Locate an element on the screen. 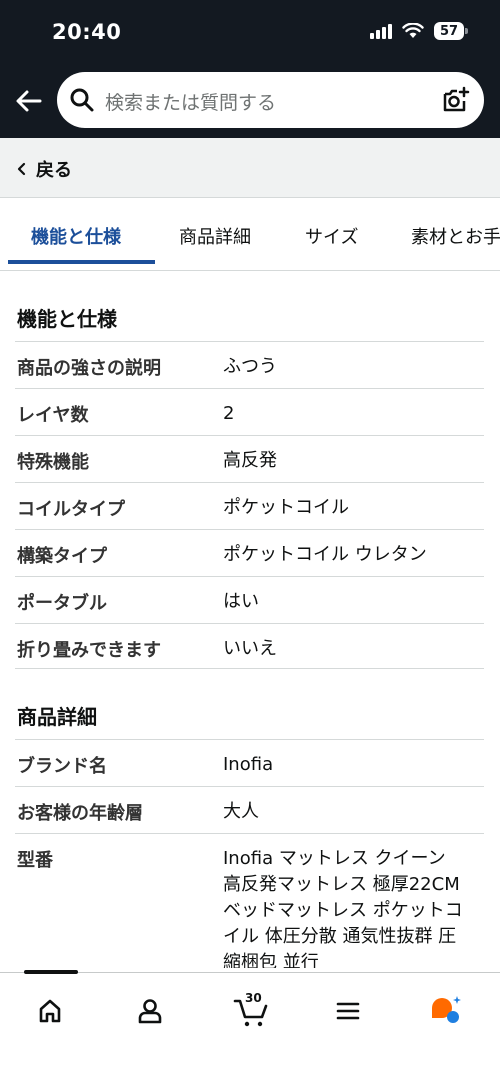 The width and height of the screenshot is (500, 1080). spec-value: 2 is located at coordinates (229, 413).